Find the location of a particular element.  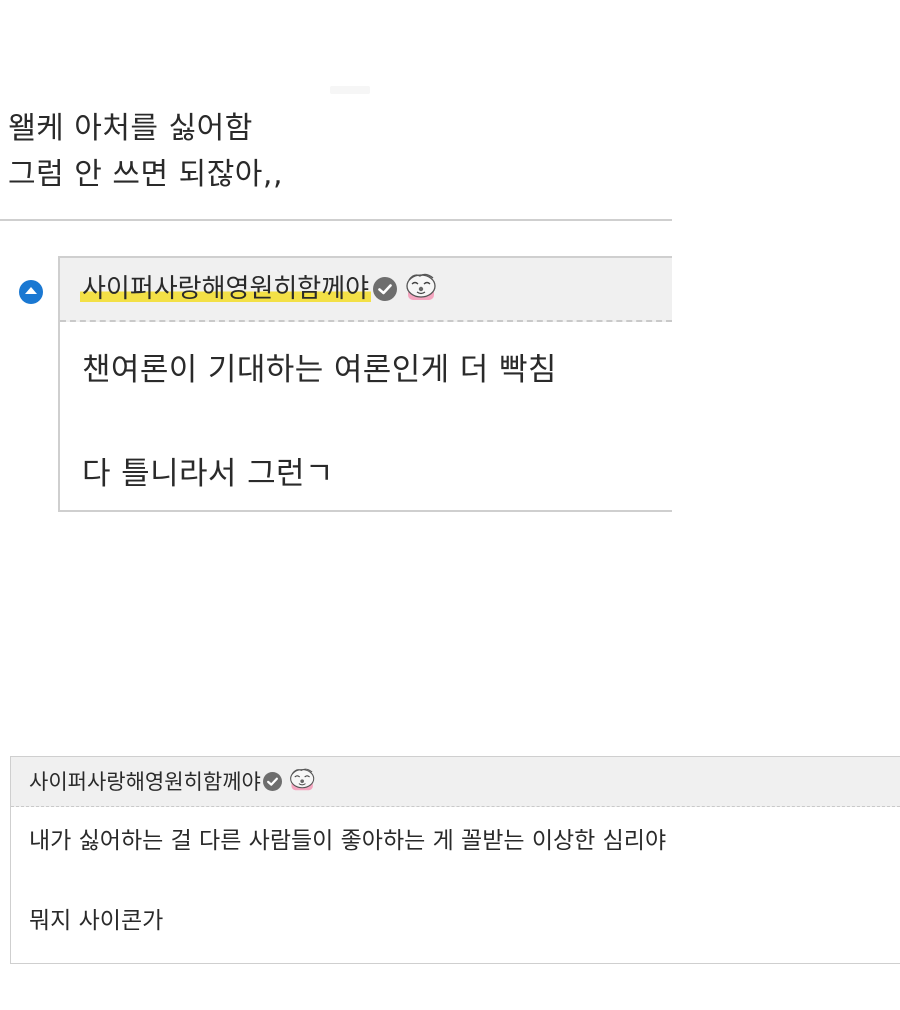

reply-line: 내가 싫어하는 걸 다른 사람들이 좋아하는 게 꼴받는 이상한 심리야 is located at coordinates (348, 841).